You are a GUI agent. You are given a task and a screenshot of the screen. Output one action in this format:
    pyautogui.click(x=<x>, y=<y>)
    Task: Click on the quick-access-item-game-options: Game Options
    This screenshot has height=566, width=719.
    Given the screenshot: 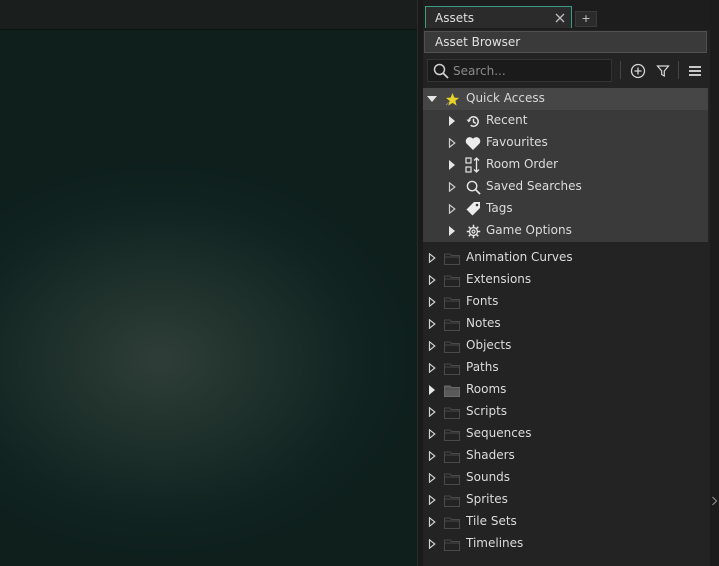 What is the action you would take?
    pyautogui.click(x=565, y=231)
    